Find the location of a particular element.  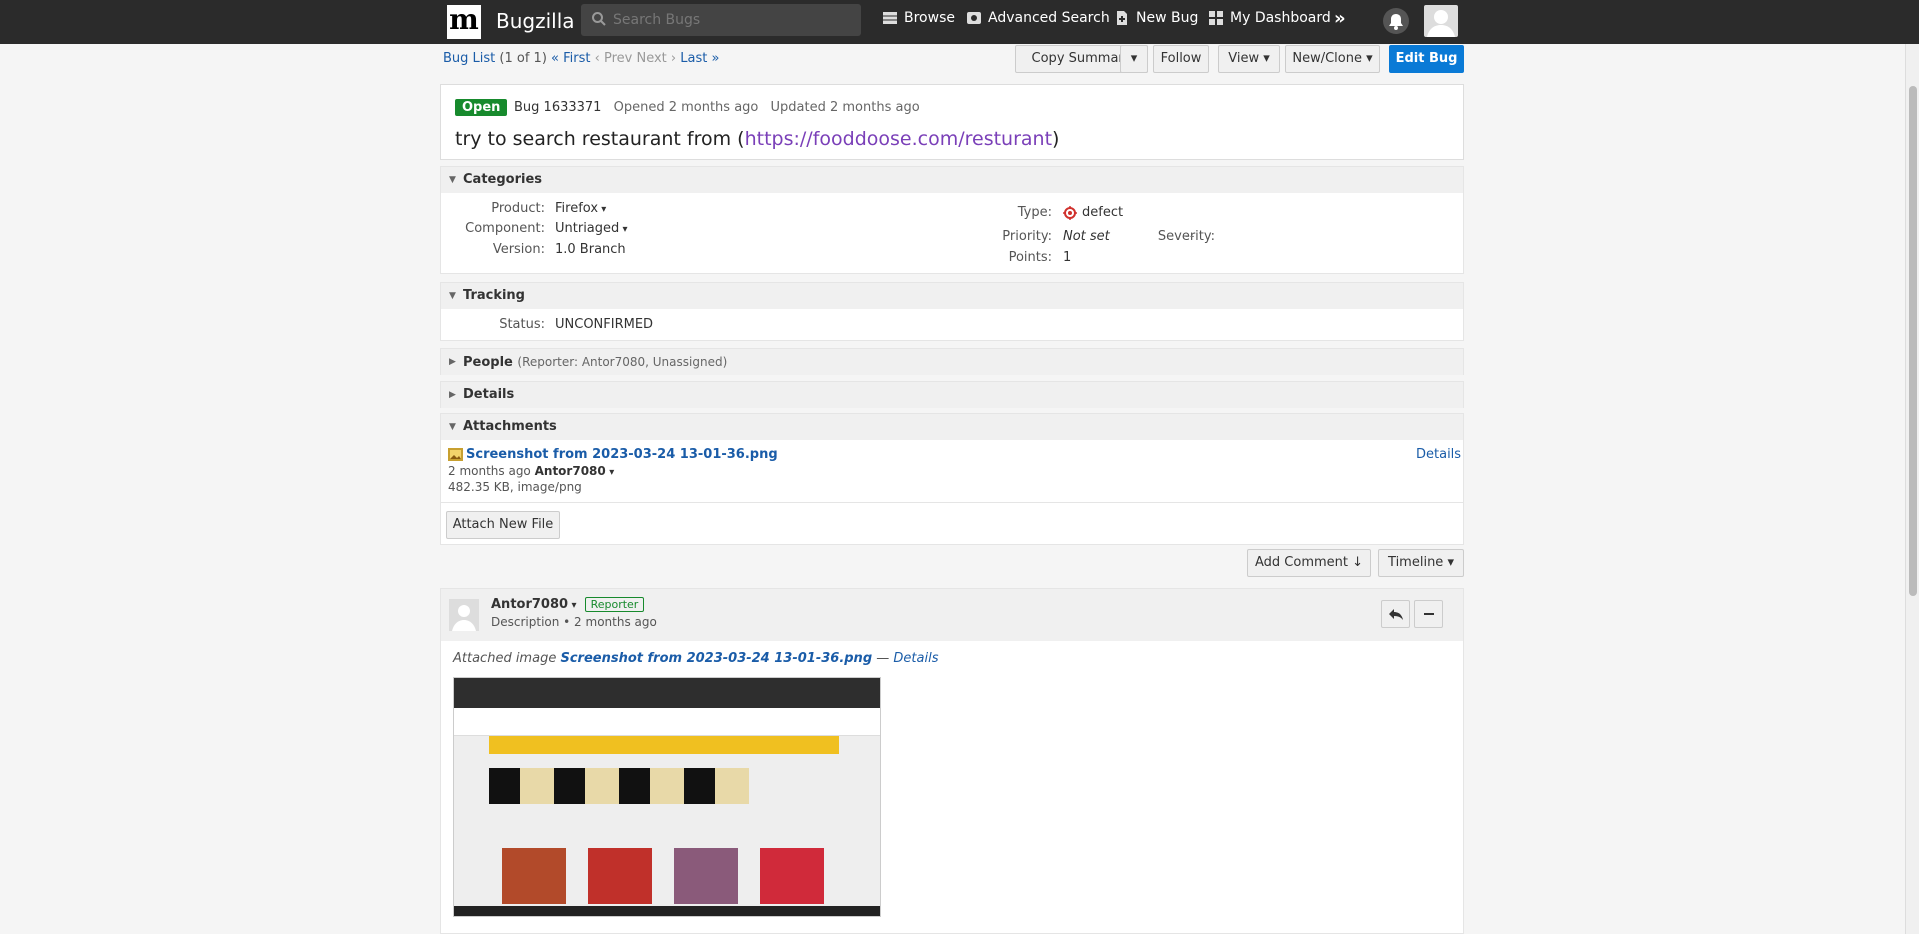

preview-product-carousel is located at coordinates (619, 786).